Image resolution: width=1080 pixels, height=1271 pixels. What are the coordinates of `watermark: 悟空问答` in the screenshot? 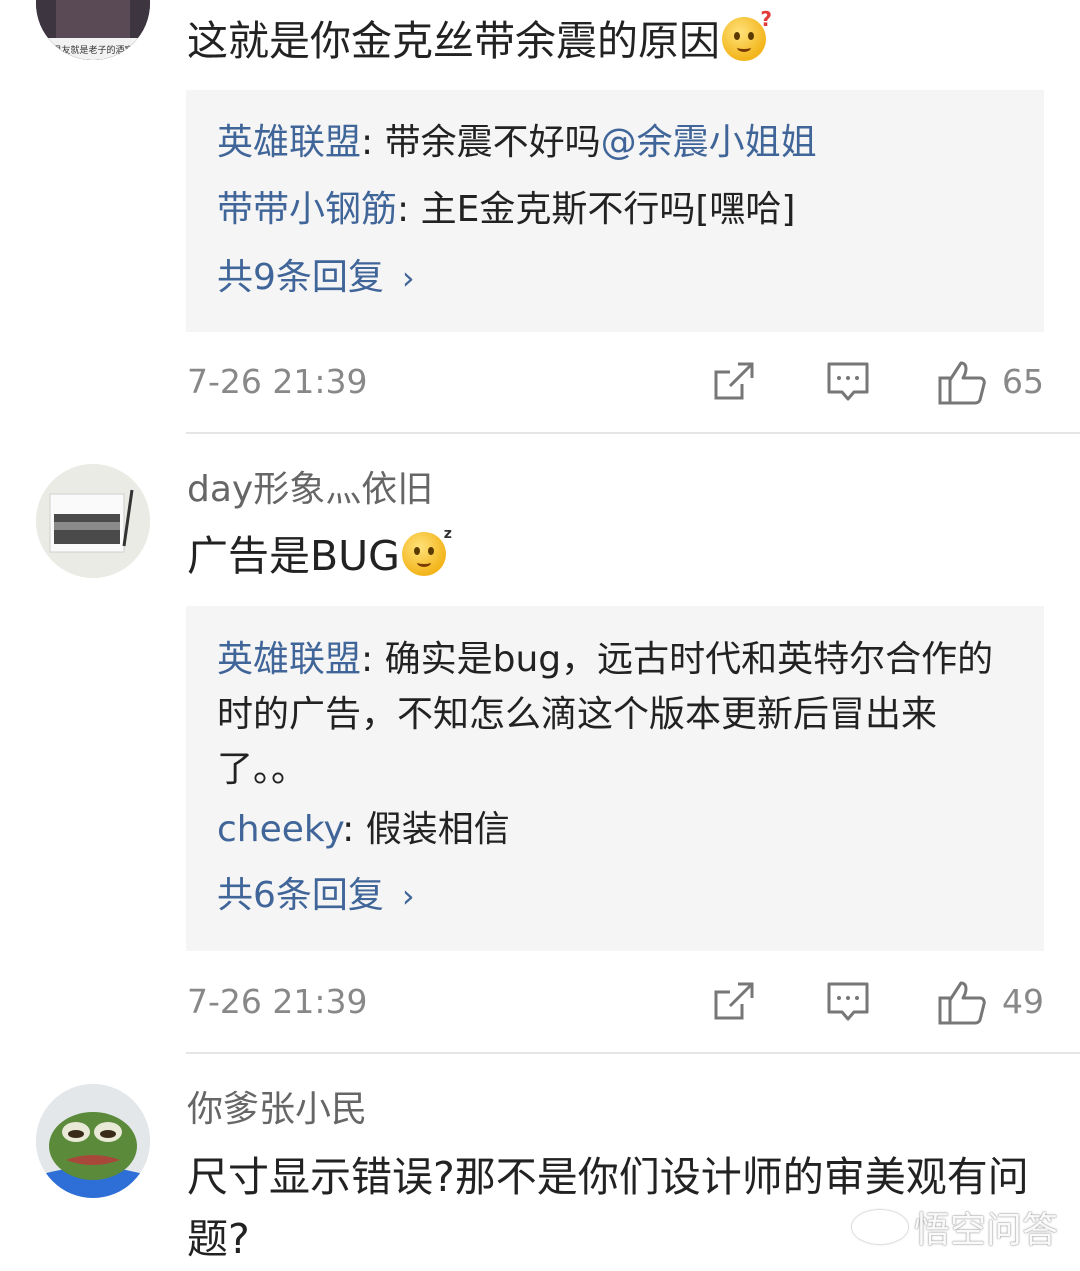 It's located at (954, 1227).